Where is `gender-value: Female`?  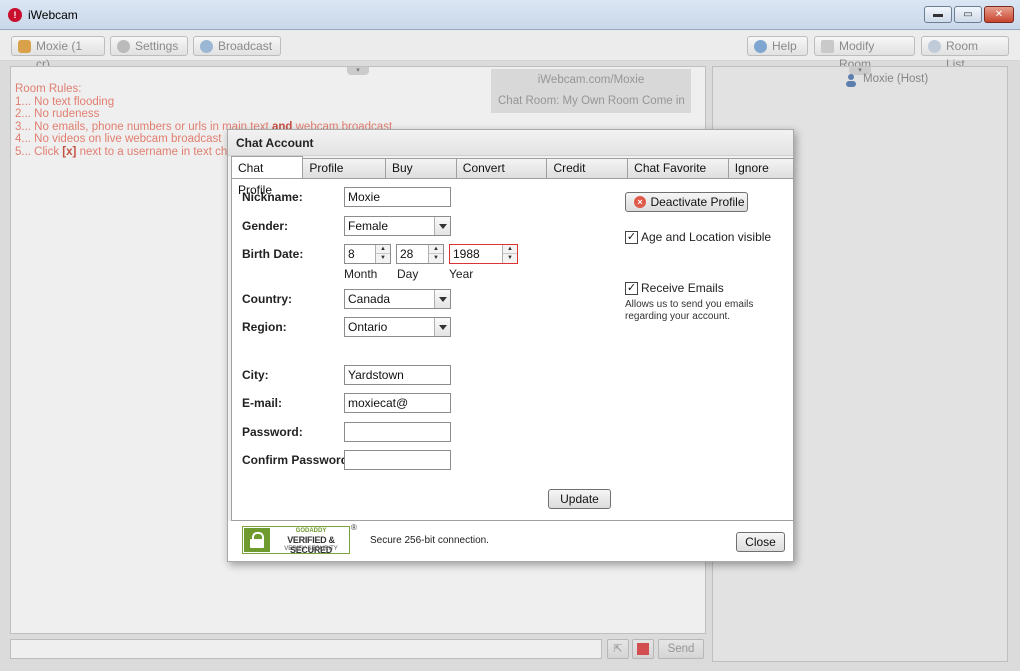 gender-value: Female is located at coordinates (368, 226).